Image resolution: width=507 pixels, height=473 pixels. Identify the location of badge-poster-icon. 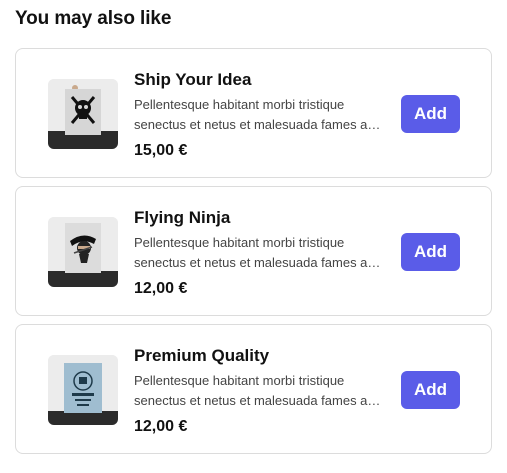
(83, 390).